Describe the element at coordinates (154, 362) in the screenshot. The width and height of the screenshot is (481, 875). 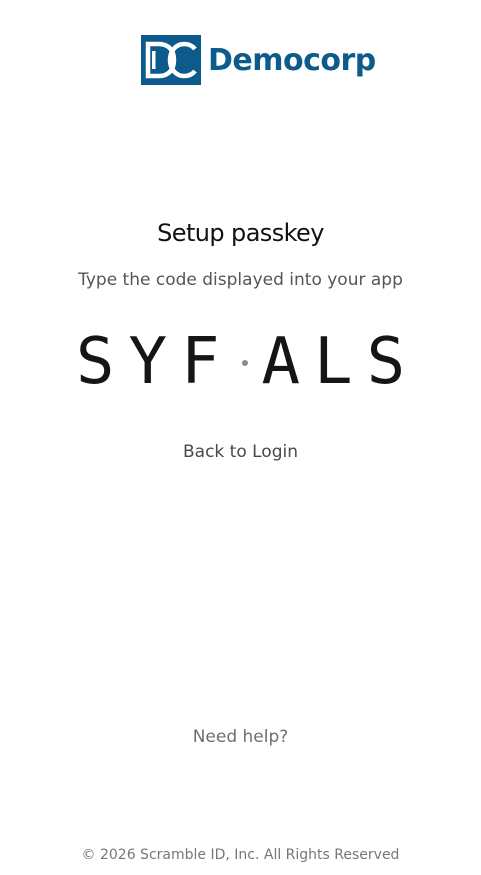
I see `code-group-first: SYF` at that location.